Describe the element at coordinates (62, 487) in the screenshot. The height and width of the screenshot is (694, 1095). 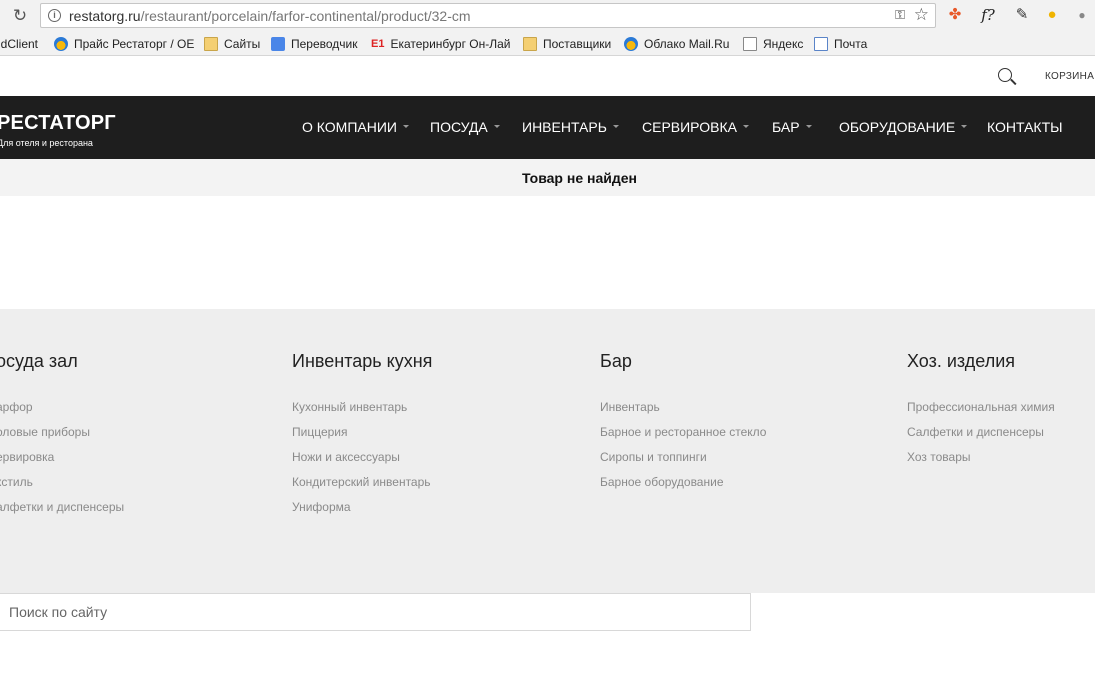
I see `footer-link: кстиль` at that location.